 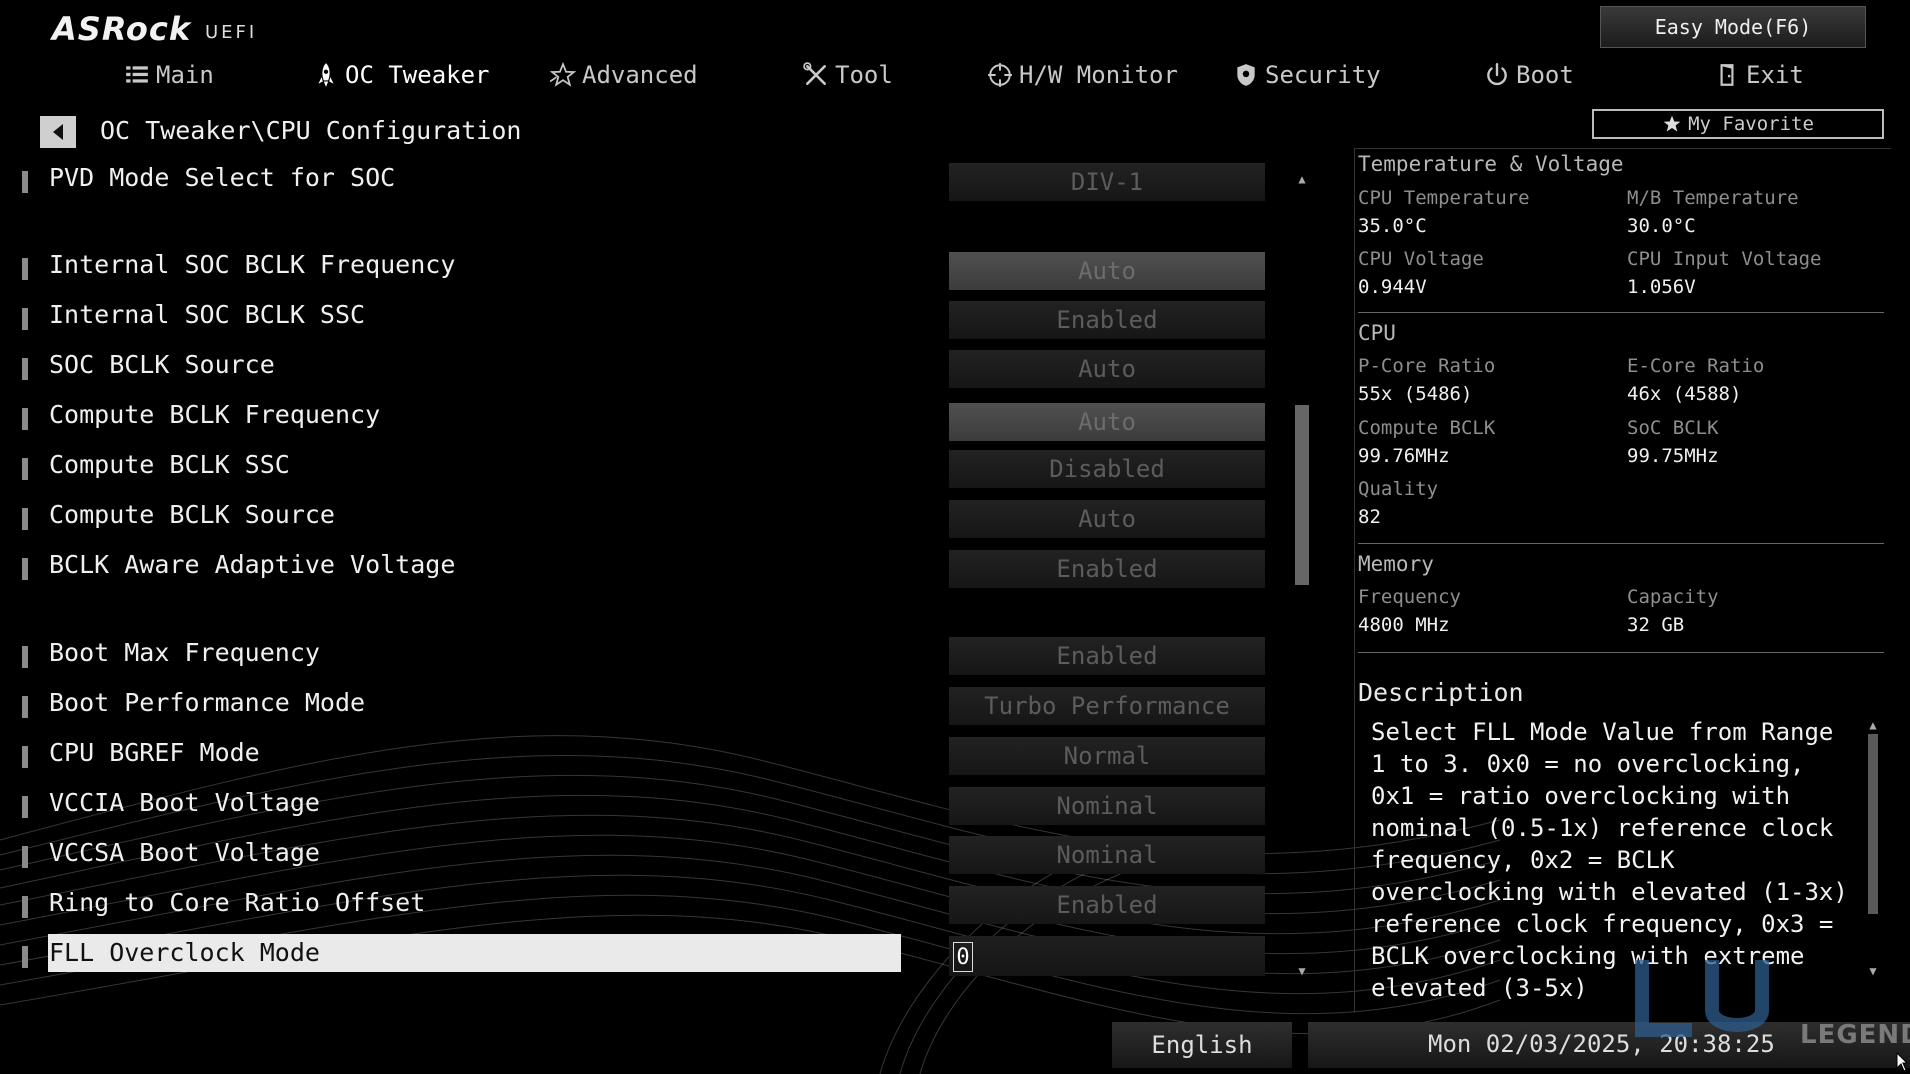 I want to click on memory-frequency-value: 4800 MHz, so click(x=1404, y=625).